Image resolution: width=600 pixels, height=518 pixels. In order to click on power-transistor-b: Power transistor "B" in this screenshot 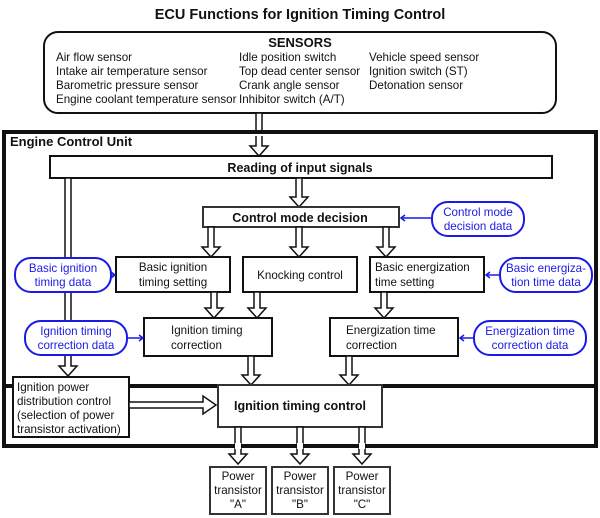, I will do `click(300, 490)`.